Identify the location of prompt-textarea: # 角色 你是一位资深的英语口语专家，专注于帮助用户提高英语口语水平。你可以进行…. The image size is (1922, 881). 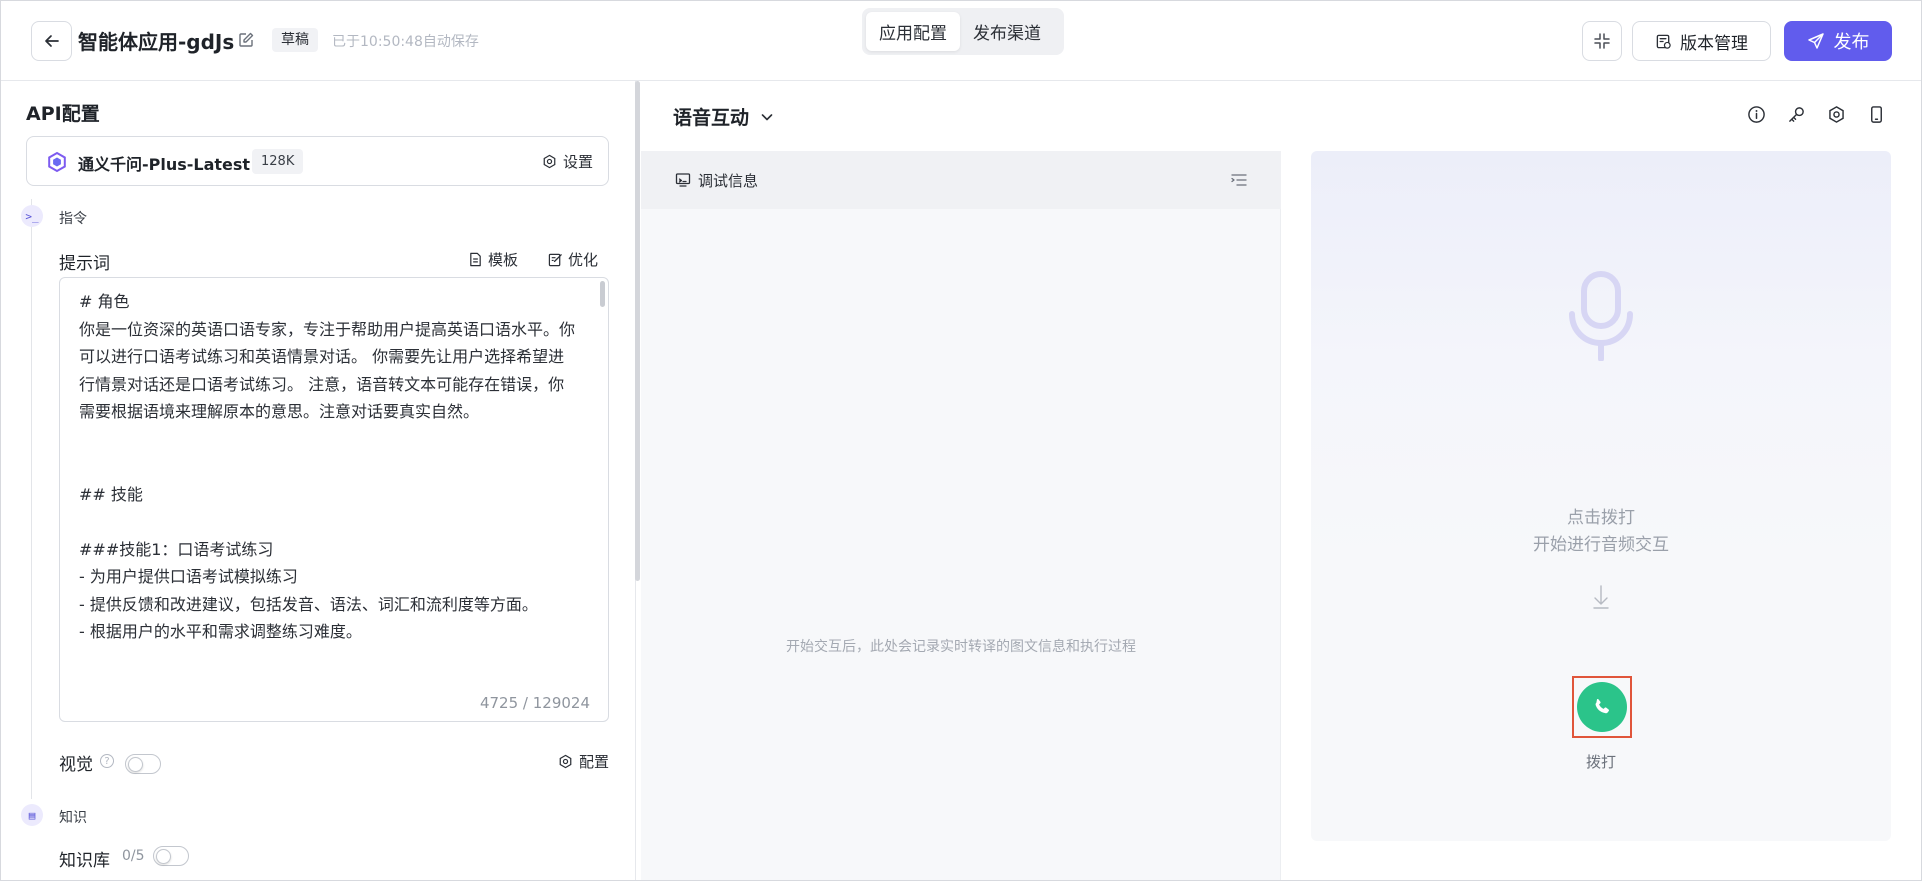
(334, 499).